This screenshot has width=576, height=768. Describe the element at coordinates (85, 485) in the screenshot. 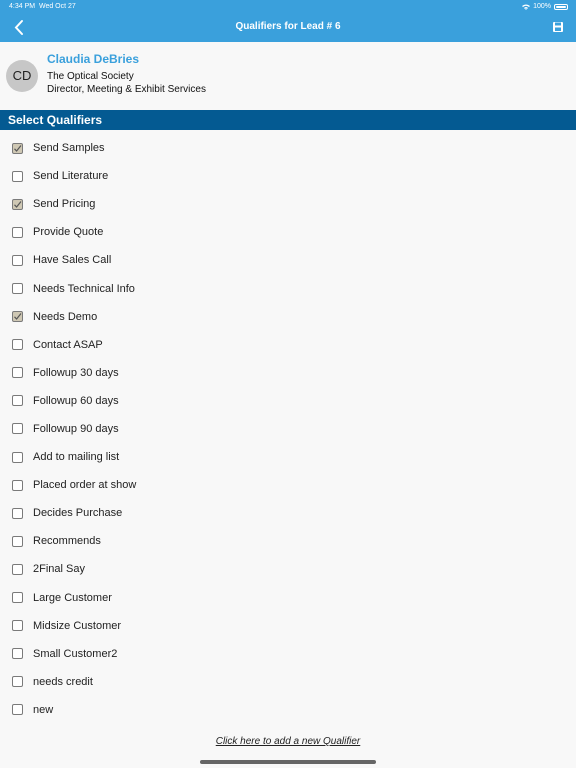

I see `qualifier-label: Placed order at show` at that location.